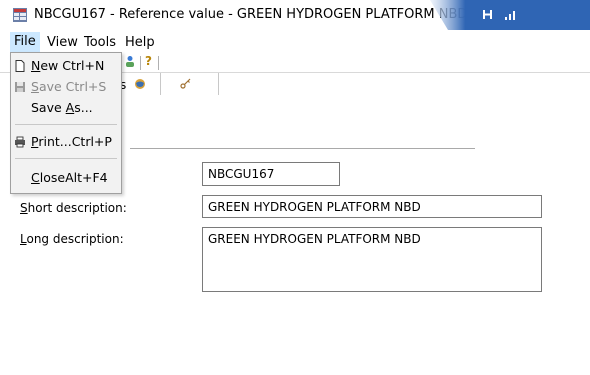 This screenshot has height=375, width=590. Describe the element at coordinates (77, 208) in the screenshot. I see `short-label-text: hort description:` at that location.